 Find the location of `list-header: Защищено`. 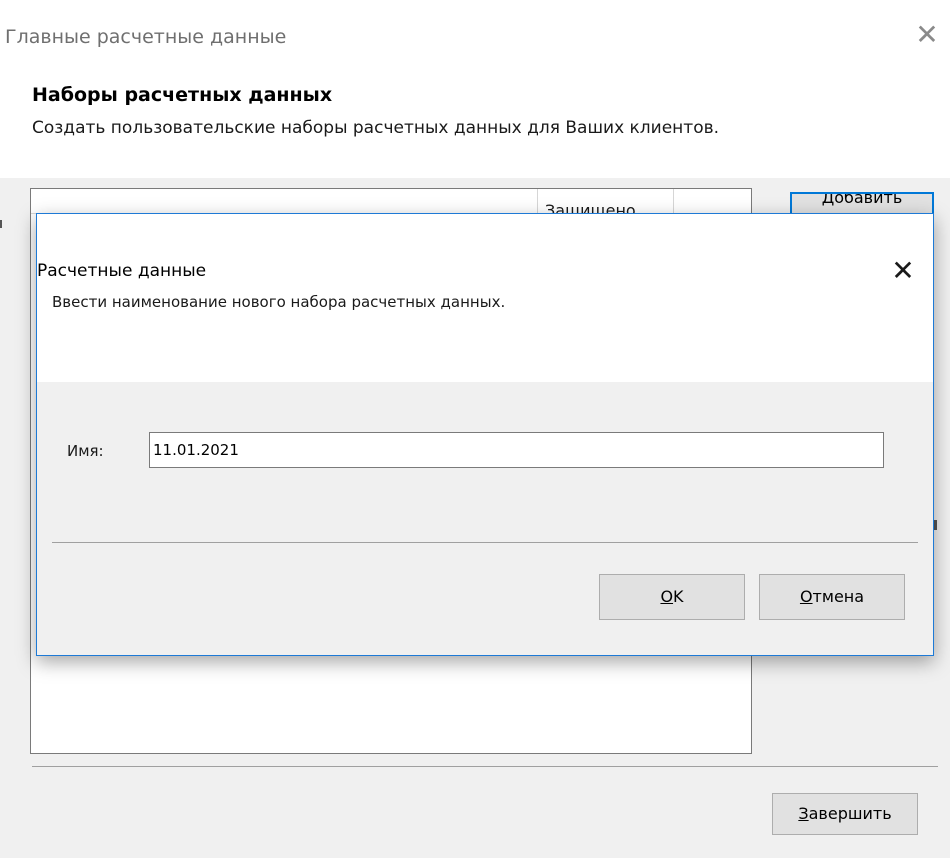

list-header: Защищено is located at coordinates (391, 204).